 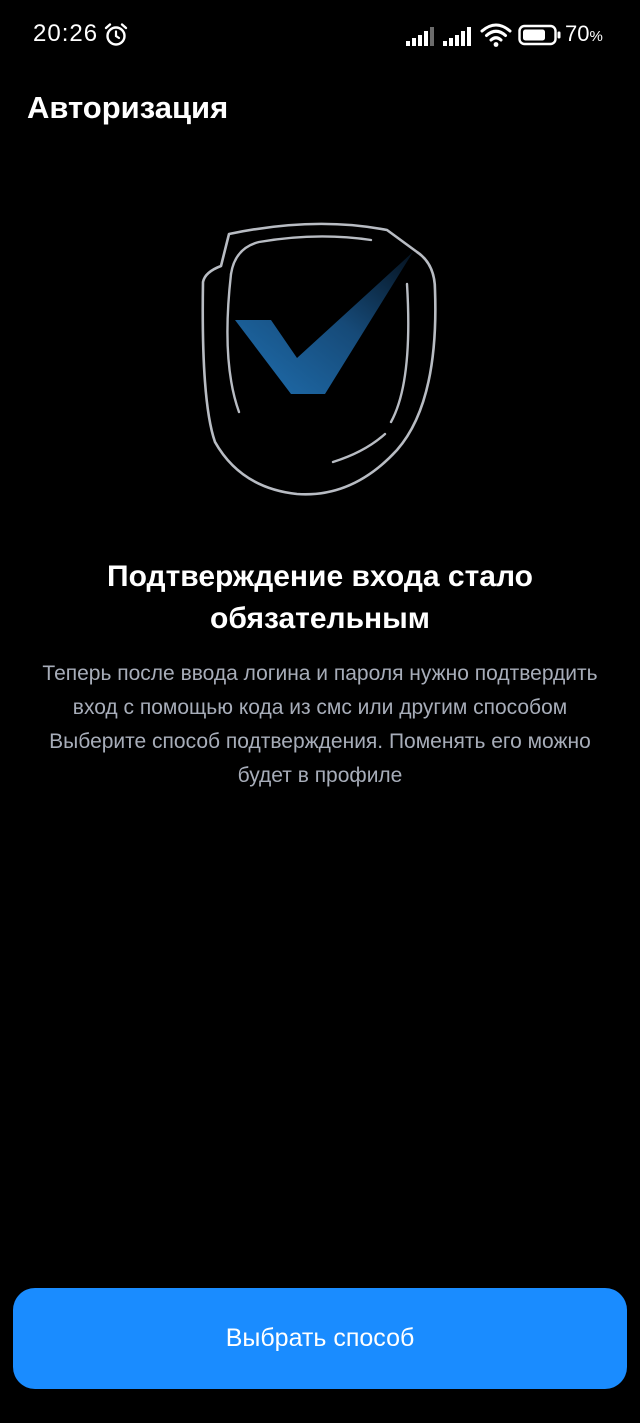 I want to click on status-bar: 20:26 70%, so click(x=320, y=35).